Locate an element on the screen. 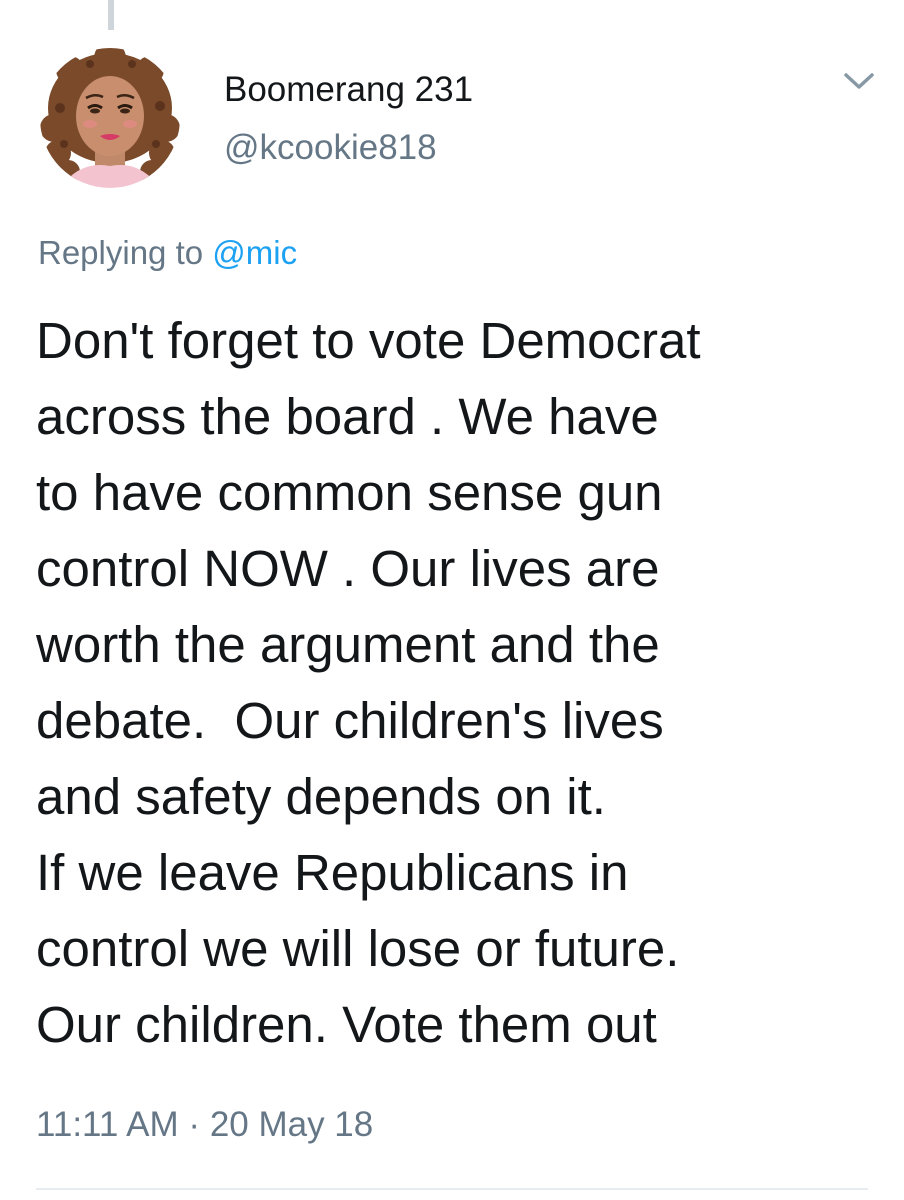 Image resolution: width=904 pixels, height=1200 pixels. tweet-time: 11:11 AM is located at coordinates (107, 1124).